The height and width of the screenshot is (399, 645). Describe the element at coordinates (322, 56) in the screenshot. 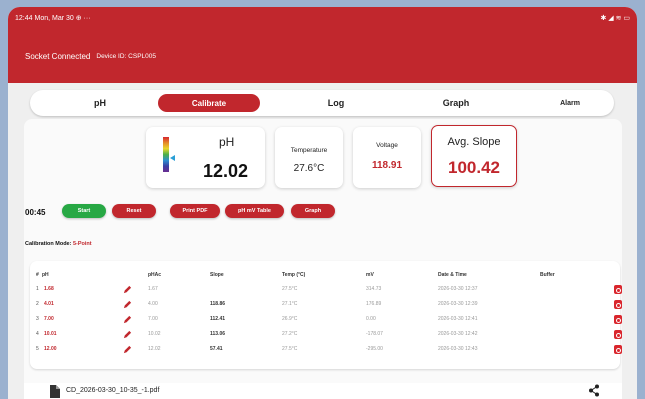

I see `app-bar: Socket Connected Device ID: CSPL005` at that location.